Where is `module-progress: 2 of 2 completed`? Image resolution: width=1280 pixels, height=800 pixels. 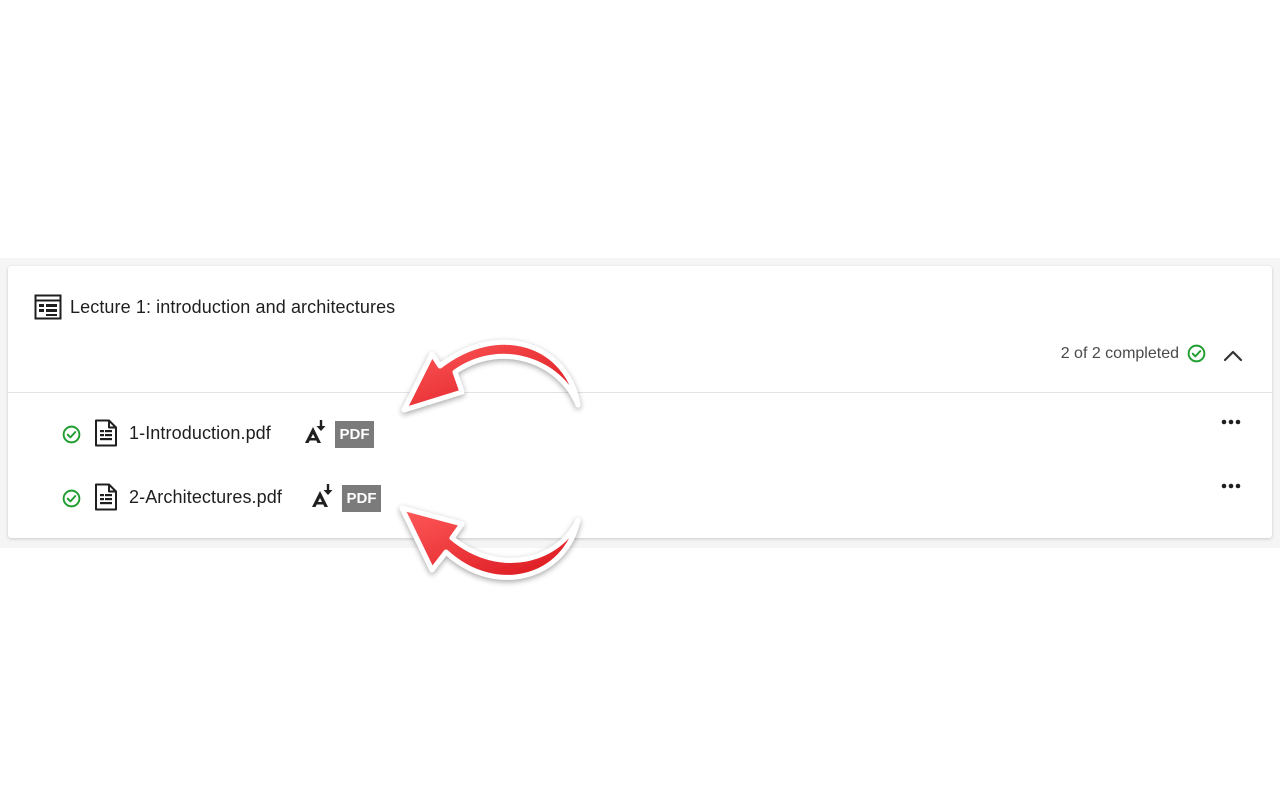 module-progress: 2 of 2 completed is located at coordinates (1133, 353).